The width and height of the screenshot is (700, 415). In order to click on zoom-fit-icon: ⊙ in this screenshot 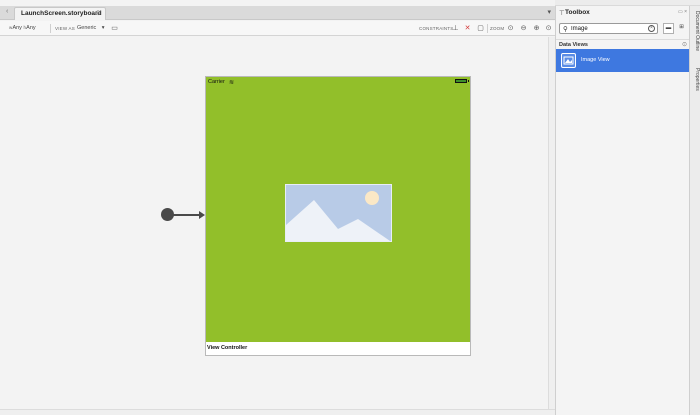, I will do `click(510, 28)`.